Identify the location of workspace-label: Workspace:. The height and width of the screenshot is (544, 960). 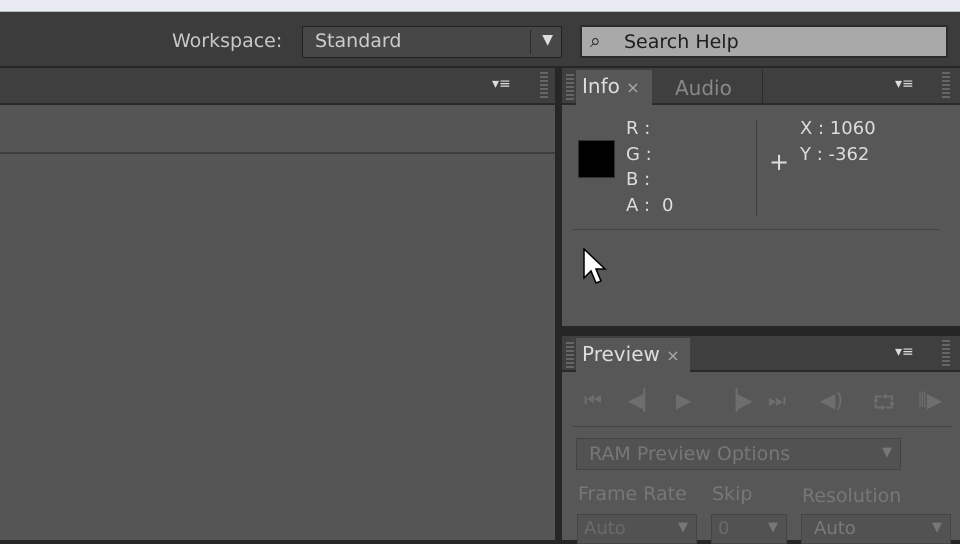
(227, 41).